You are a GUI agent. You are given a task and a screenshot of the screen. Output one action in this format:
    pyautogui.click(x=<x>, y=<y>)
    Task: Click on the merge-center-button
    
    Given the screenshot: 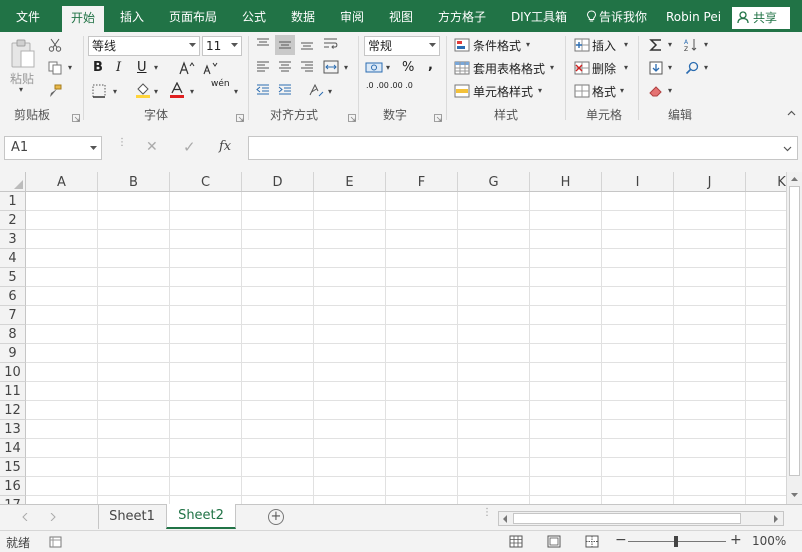 What is the action you would take?
    pyautogui.click(x=331, y=67)
    